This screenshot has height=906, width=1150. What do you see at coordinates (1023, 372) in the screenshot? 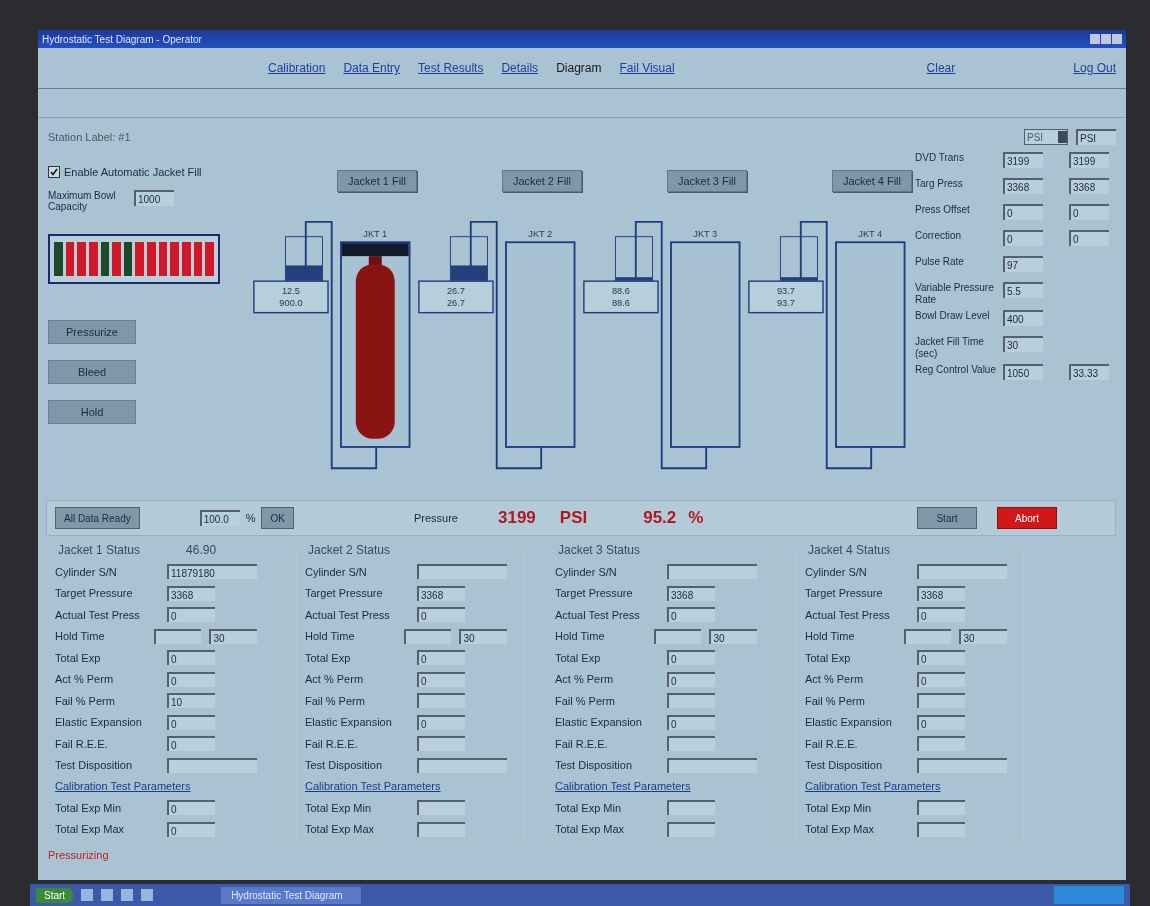
I see `text-field: 1050` at bounding box center [1023, 372].